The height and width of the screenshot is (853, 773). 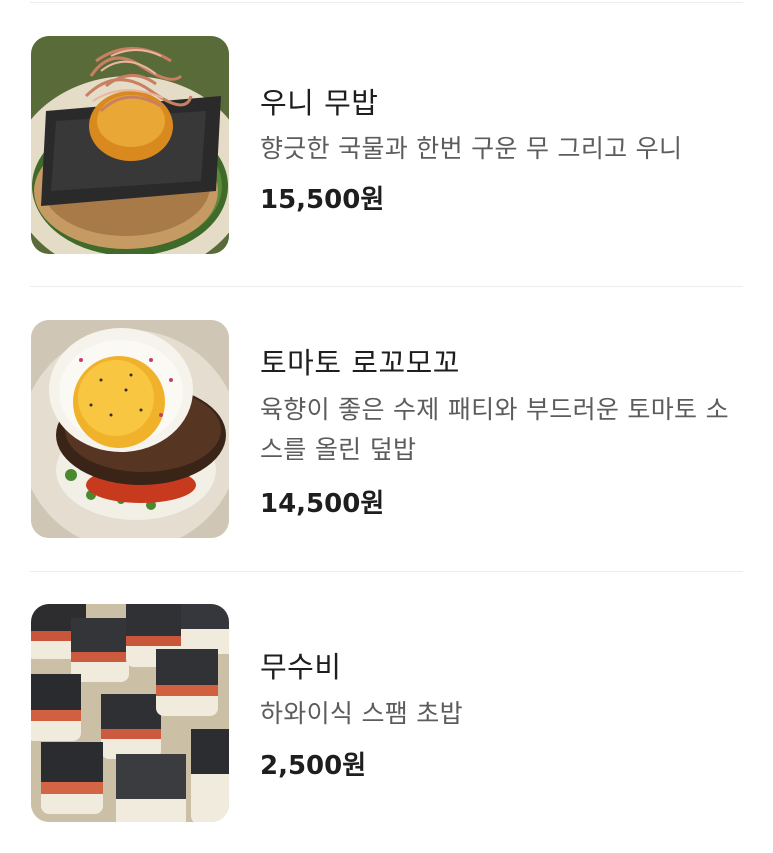 I want to click on bowl-with-seaweed-and-bonito-photo, so click(x=130, y=145).